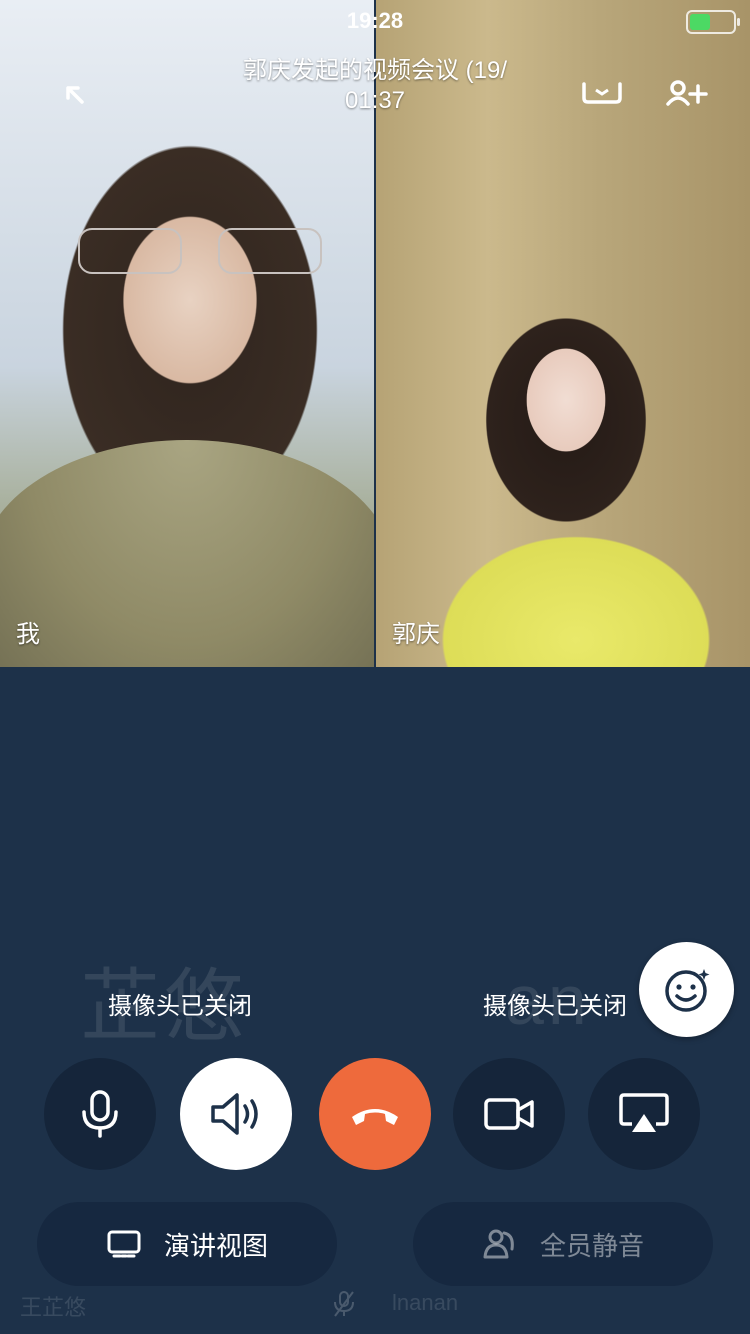 The image size is (750, 1334). I want to click on add-member-icon, so click(687, 93).